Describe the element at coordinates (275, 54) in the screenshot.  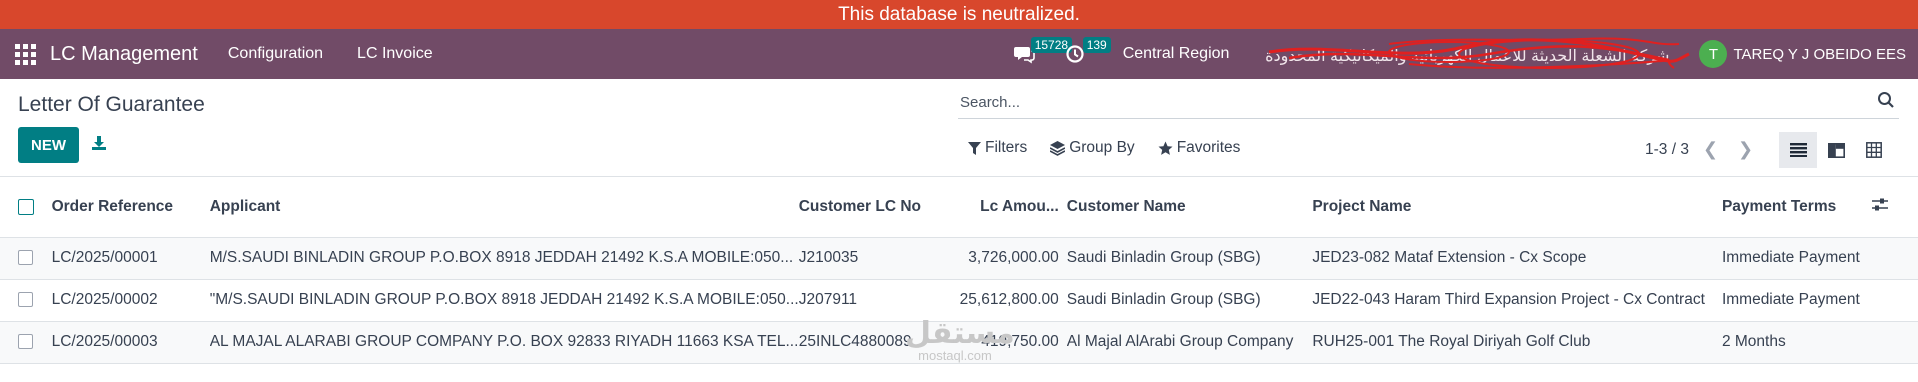
I see `menu-configuration: Configuration` at that location.